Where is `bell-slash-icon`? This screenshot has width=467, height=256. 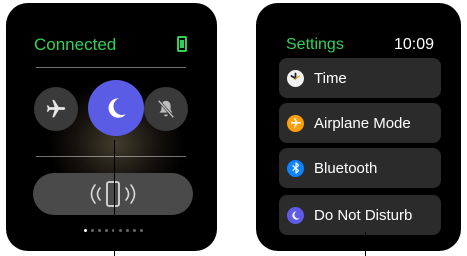
bell-slash-icon is located at coordinates (166, 109).